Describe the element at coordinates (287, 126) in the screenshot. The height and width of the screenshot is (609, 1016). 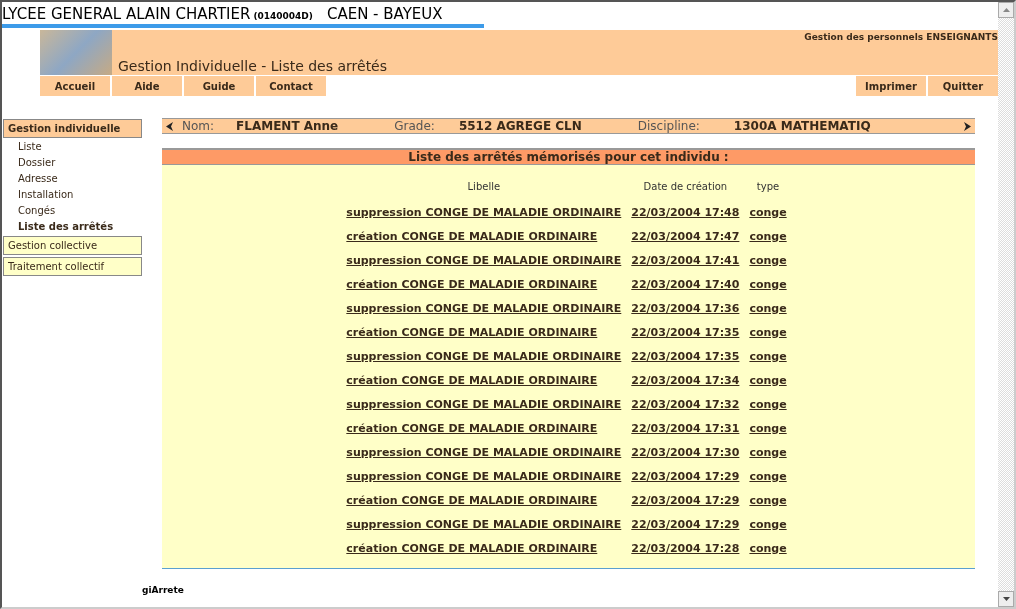
I see `field-value: FLAMENT Anne` at that location.